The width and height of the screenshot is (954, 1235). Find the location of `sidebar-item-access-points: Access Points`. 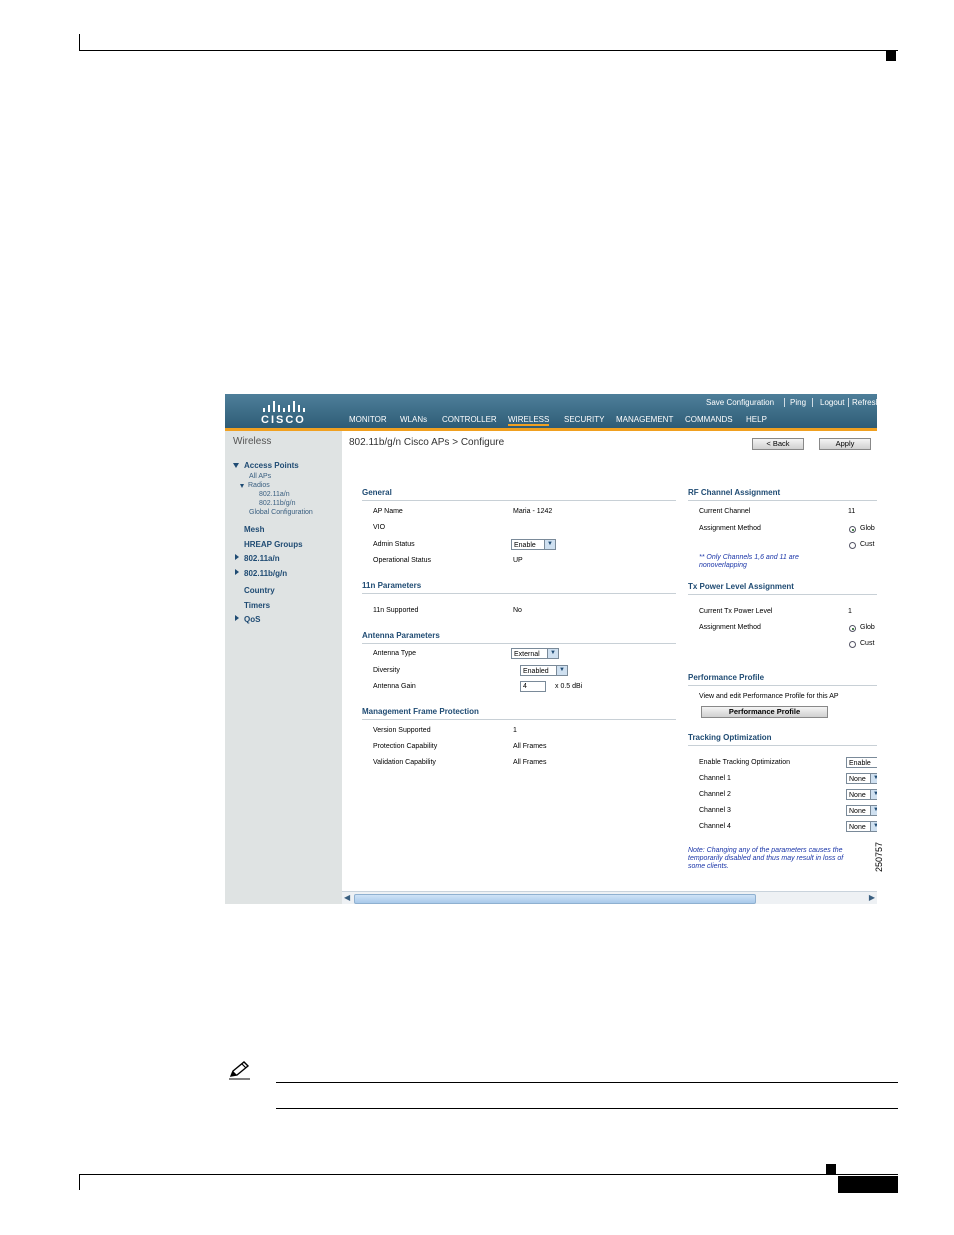

sidebar-item-access-points: Access Points is located at coordinates (271, 465).